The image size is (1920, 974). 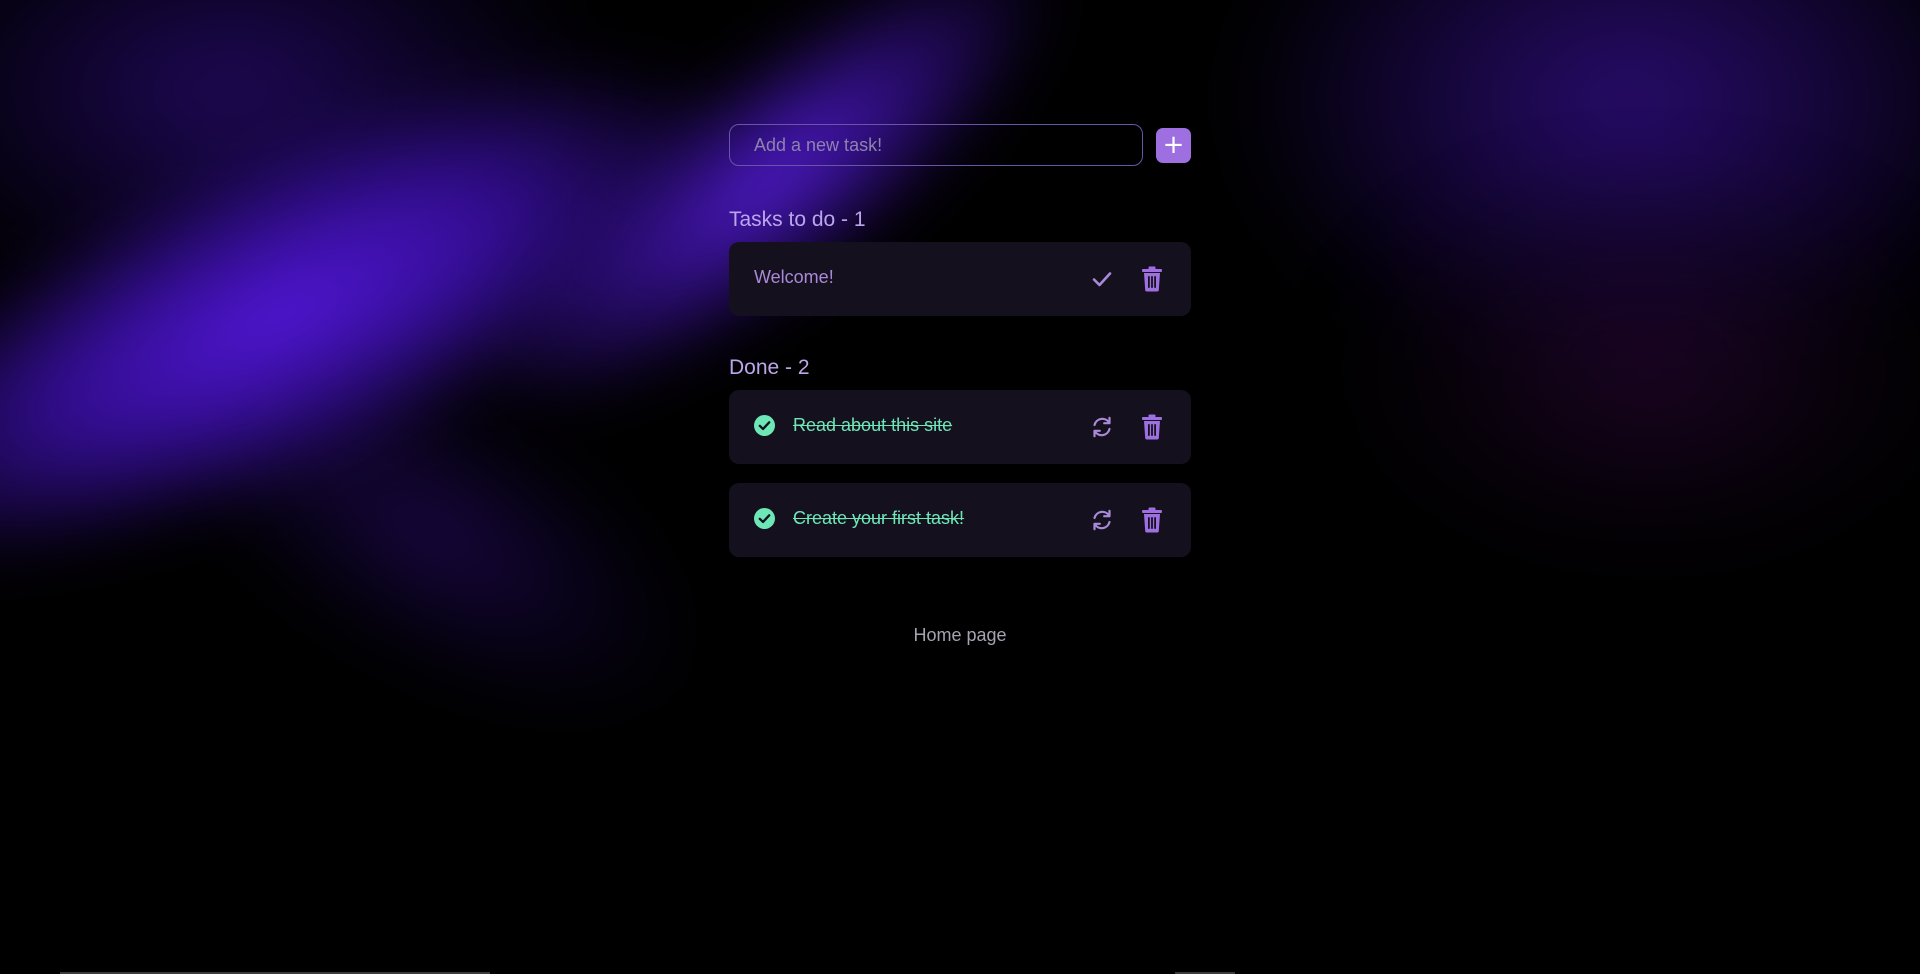 What do you see at coordinates (1102, 279) in the screenshot?
I see `check-icon` at bounding box center [1102, 279].